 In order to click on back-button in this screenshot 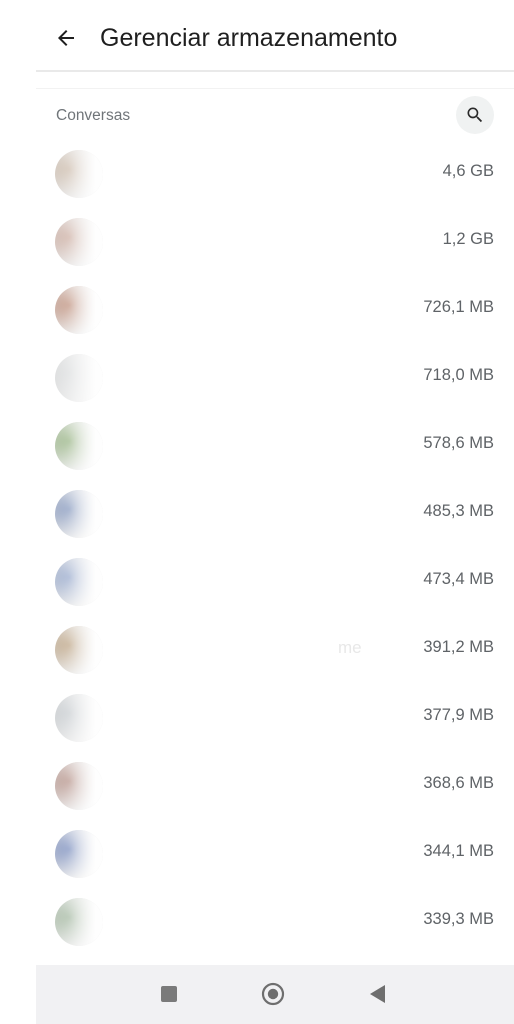, I will do `click(66, 38)`.